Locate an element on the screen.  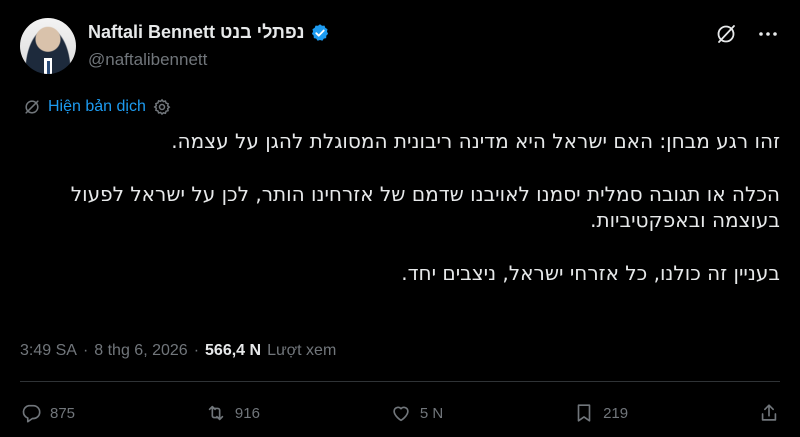
views-count: 566,4 N is located at coordinates (233, 351).